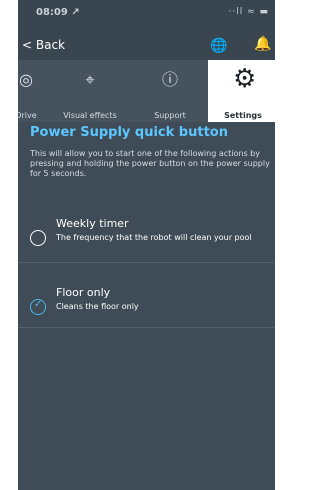 Image resolution: width=320 pixels, height=490 pixels. Describe the element at coordinates (38, 307) in the screenshot. I see `radio-button-checked` at that location.